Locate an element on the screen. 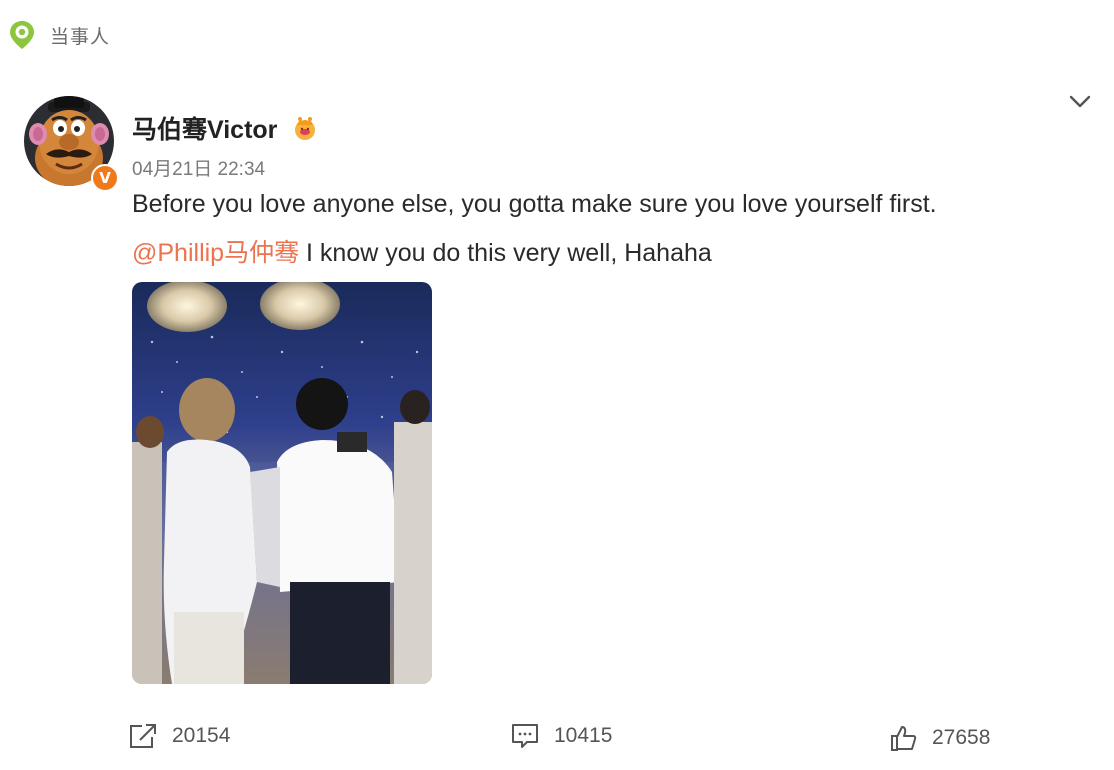  chevron-down-icon is located at coordinates (1080, 101).